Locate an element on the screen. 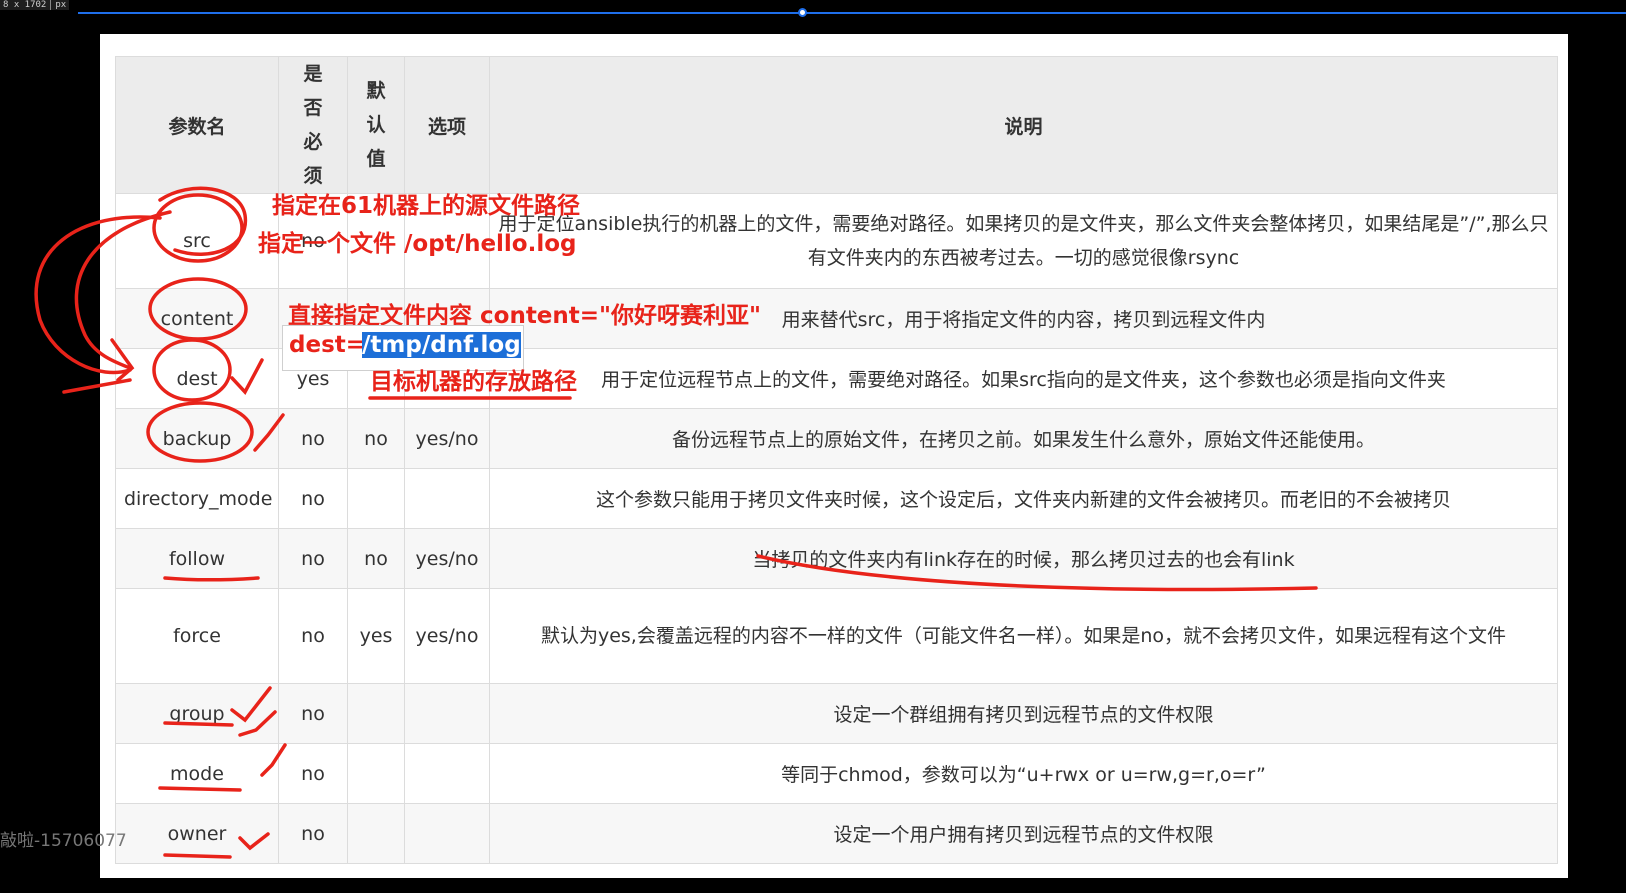 The height and width of the screenshot is (893, 1626). ruler-guide-handle is located at coordinates (802, 12).